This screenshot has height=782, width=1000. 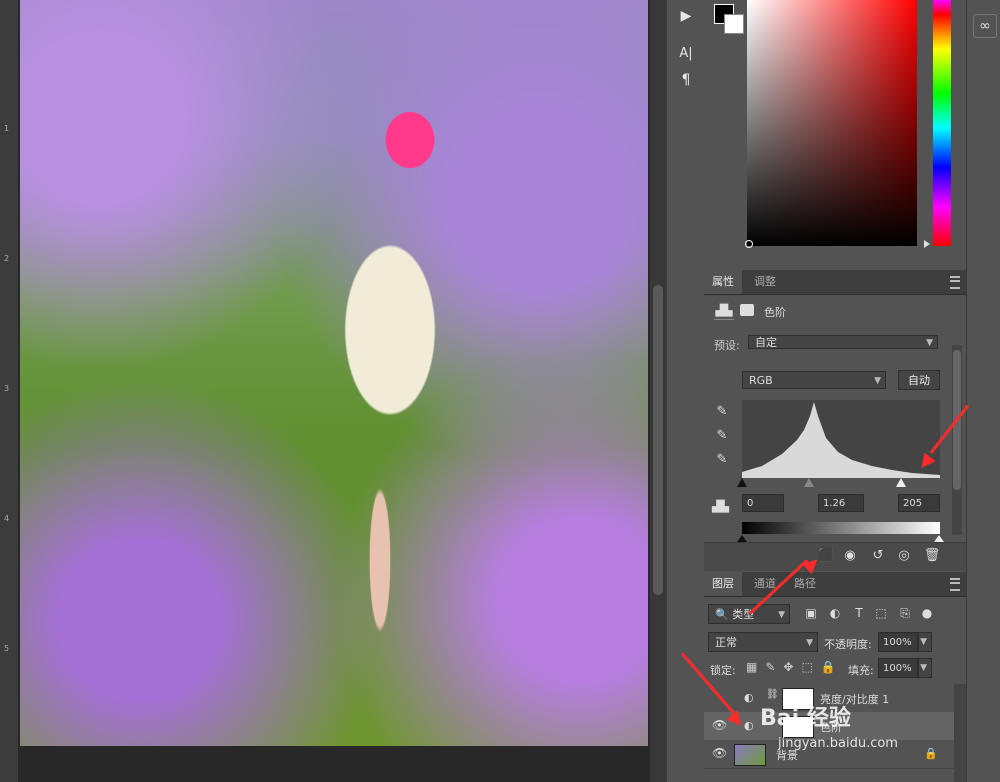 I want to click on background-color-swatch, so click(x=734, y=24).